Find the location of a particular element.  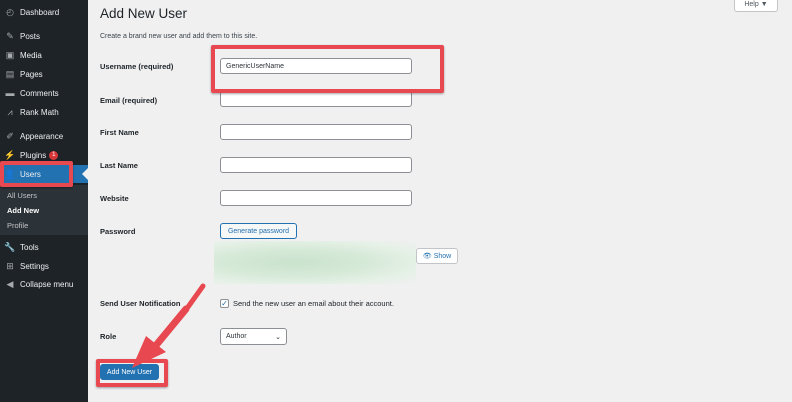

sidebar-item-appearance: ✐ Appearance is located at coordinates (44, 136).